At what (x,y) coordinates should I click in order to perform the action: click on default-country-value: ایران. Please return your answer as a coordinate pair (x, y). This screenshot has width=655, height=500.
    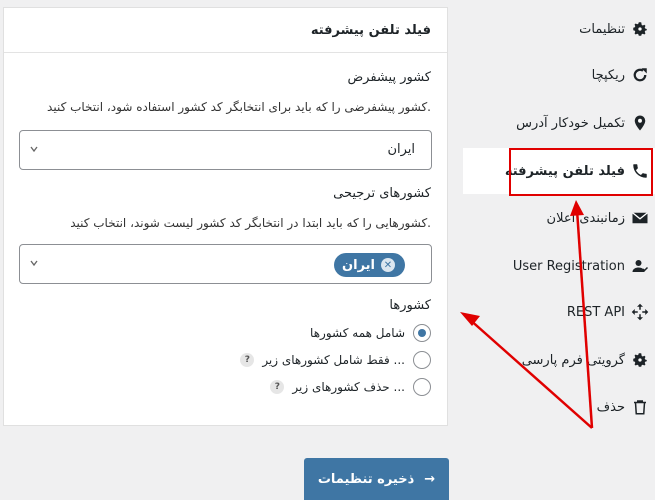
    Looking at the image, I should click on (401, 149).